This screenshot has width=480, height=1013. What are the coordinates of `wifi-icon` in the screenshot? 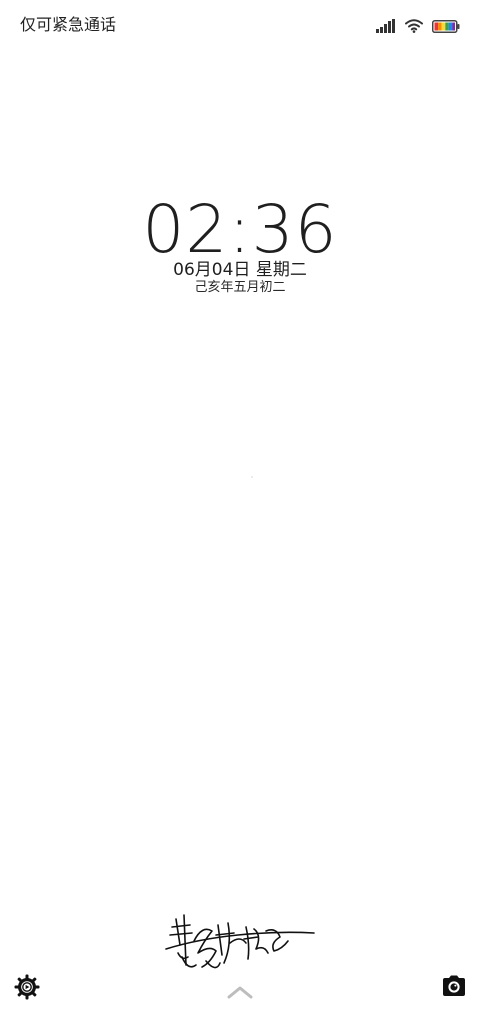 It's located at (414, 26).